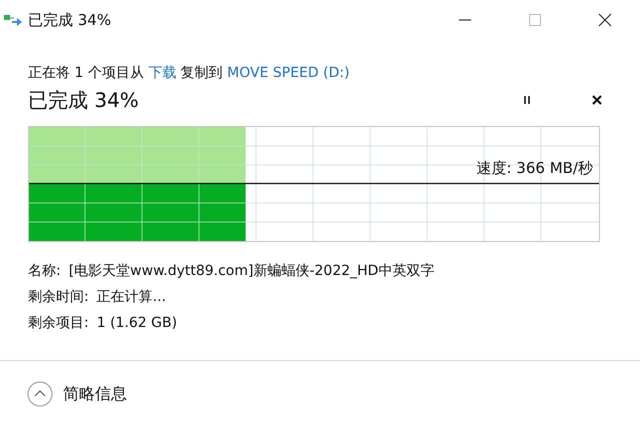 The width and height of the screenshot is (640, 427). I want to click on detail-label: 名称:, so click(44, 271).